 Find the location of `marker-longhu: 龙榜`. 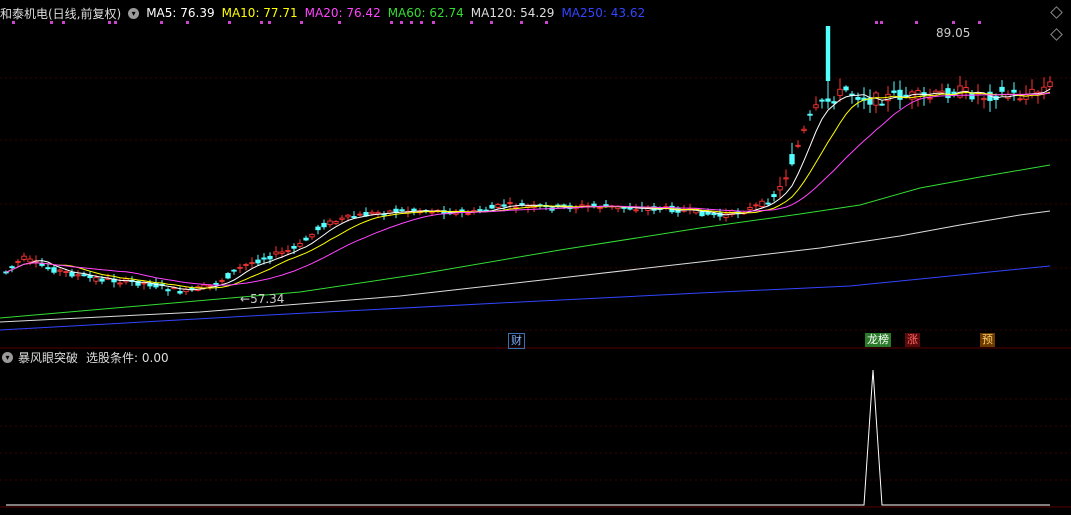

marker-longhu: 龙榜 is located at coordinates (878, 340).